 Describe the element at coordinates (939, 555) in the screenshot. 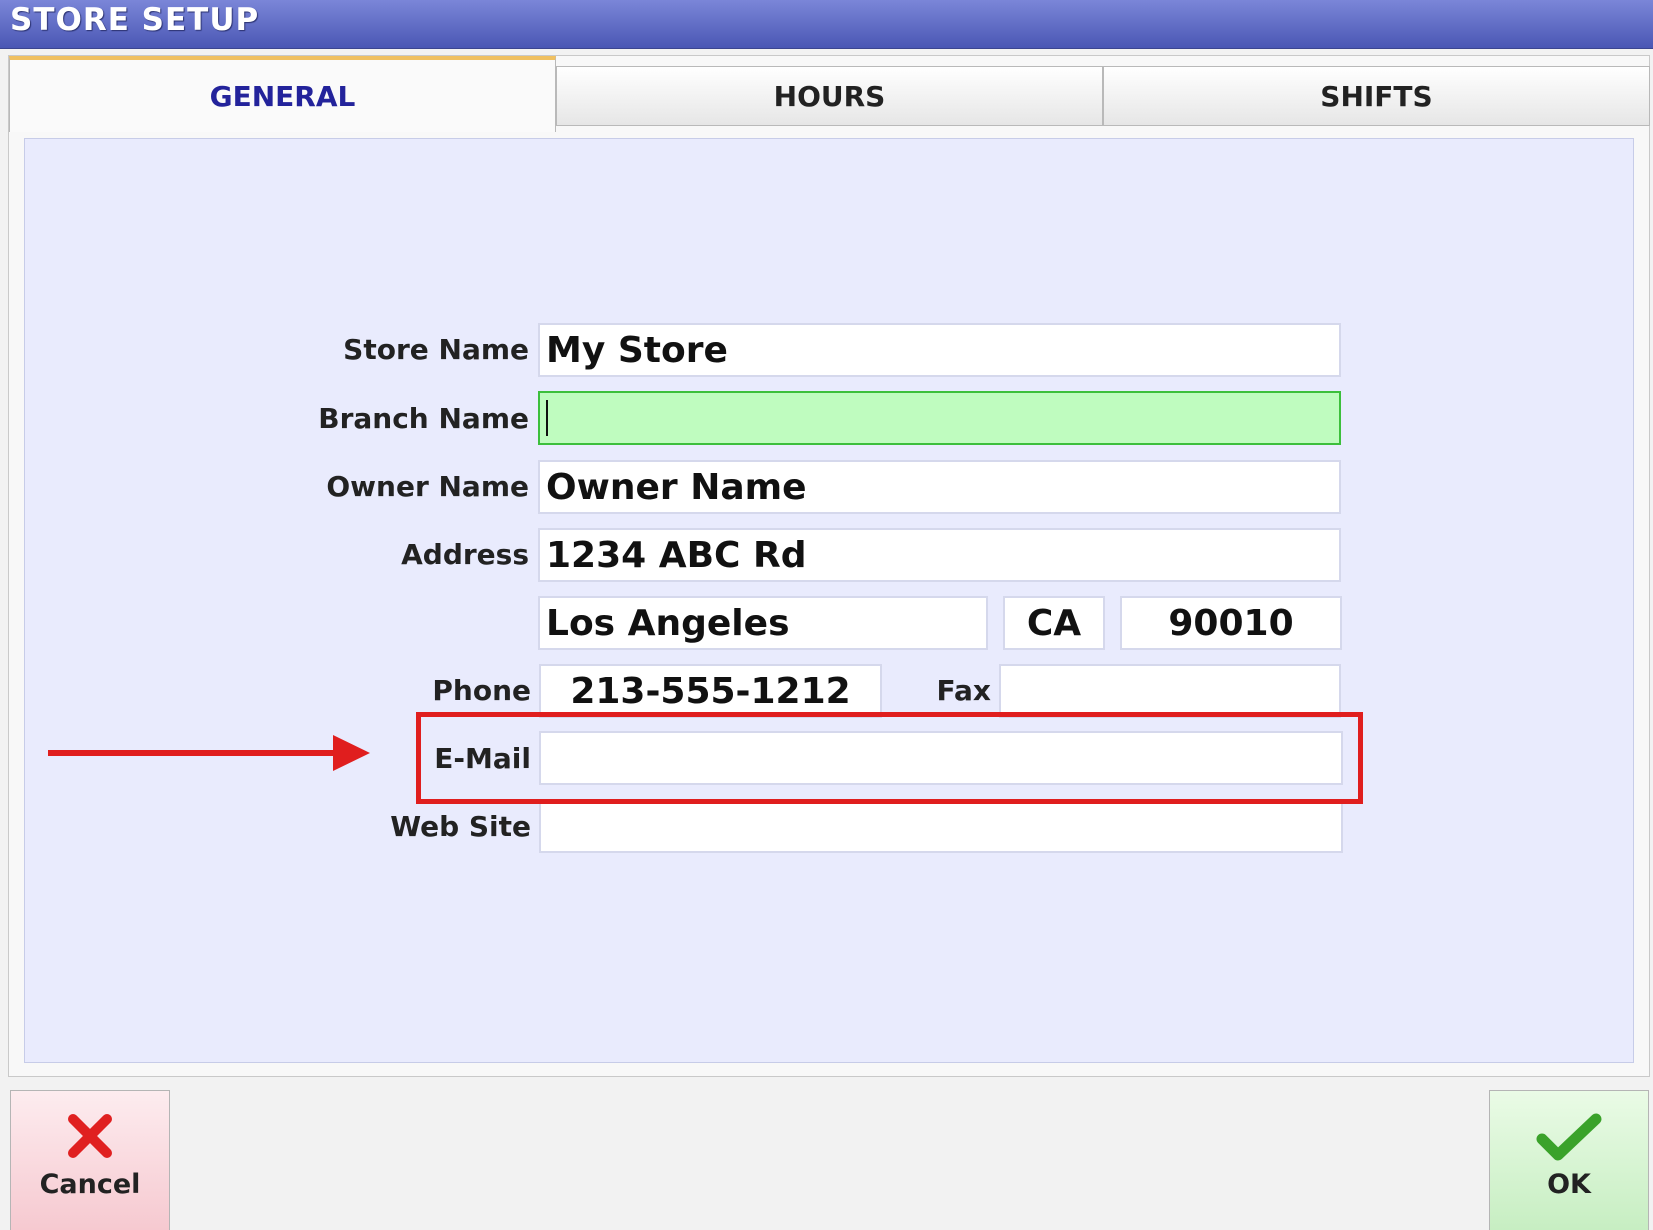

I see `address-field: 1234 ABC Rd` at that location.